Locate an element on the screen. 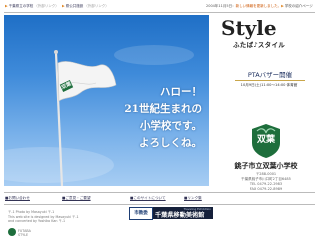  link-contact: ■お問い合わせ is located at coordinates (17, 198).